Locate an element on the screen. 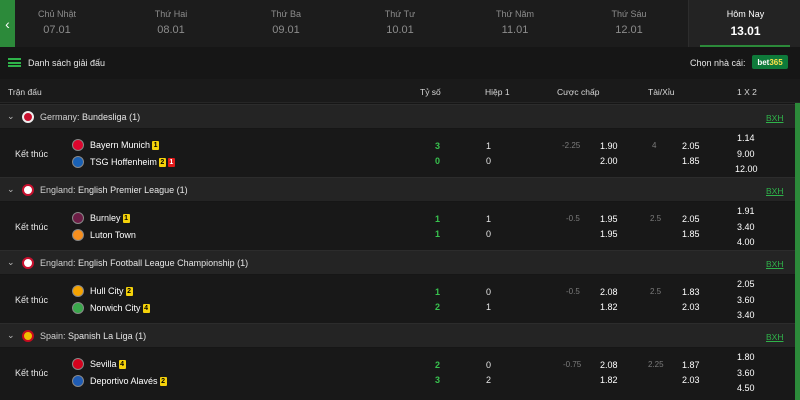  day-tab-2: Thứ Ba 09.01 is located at coordinates (286, 23).